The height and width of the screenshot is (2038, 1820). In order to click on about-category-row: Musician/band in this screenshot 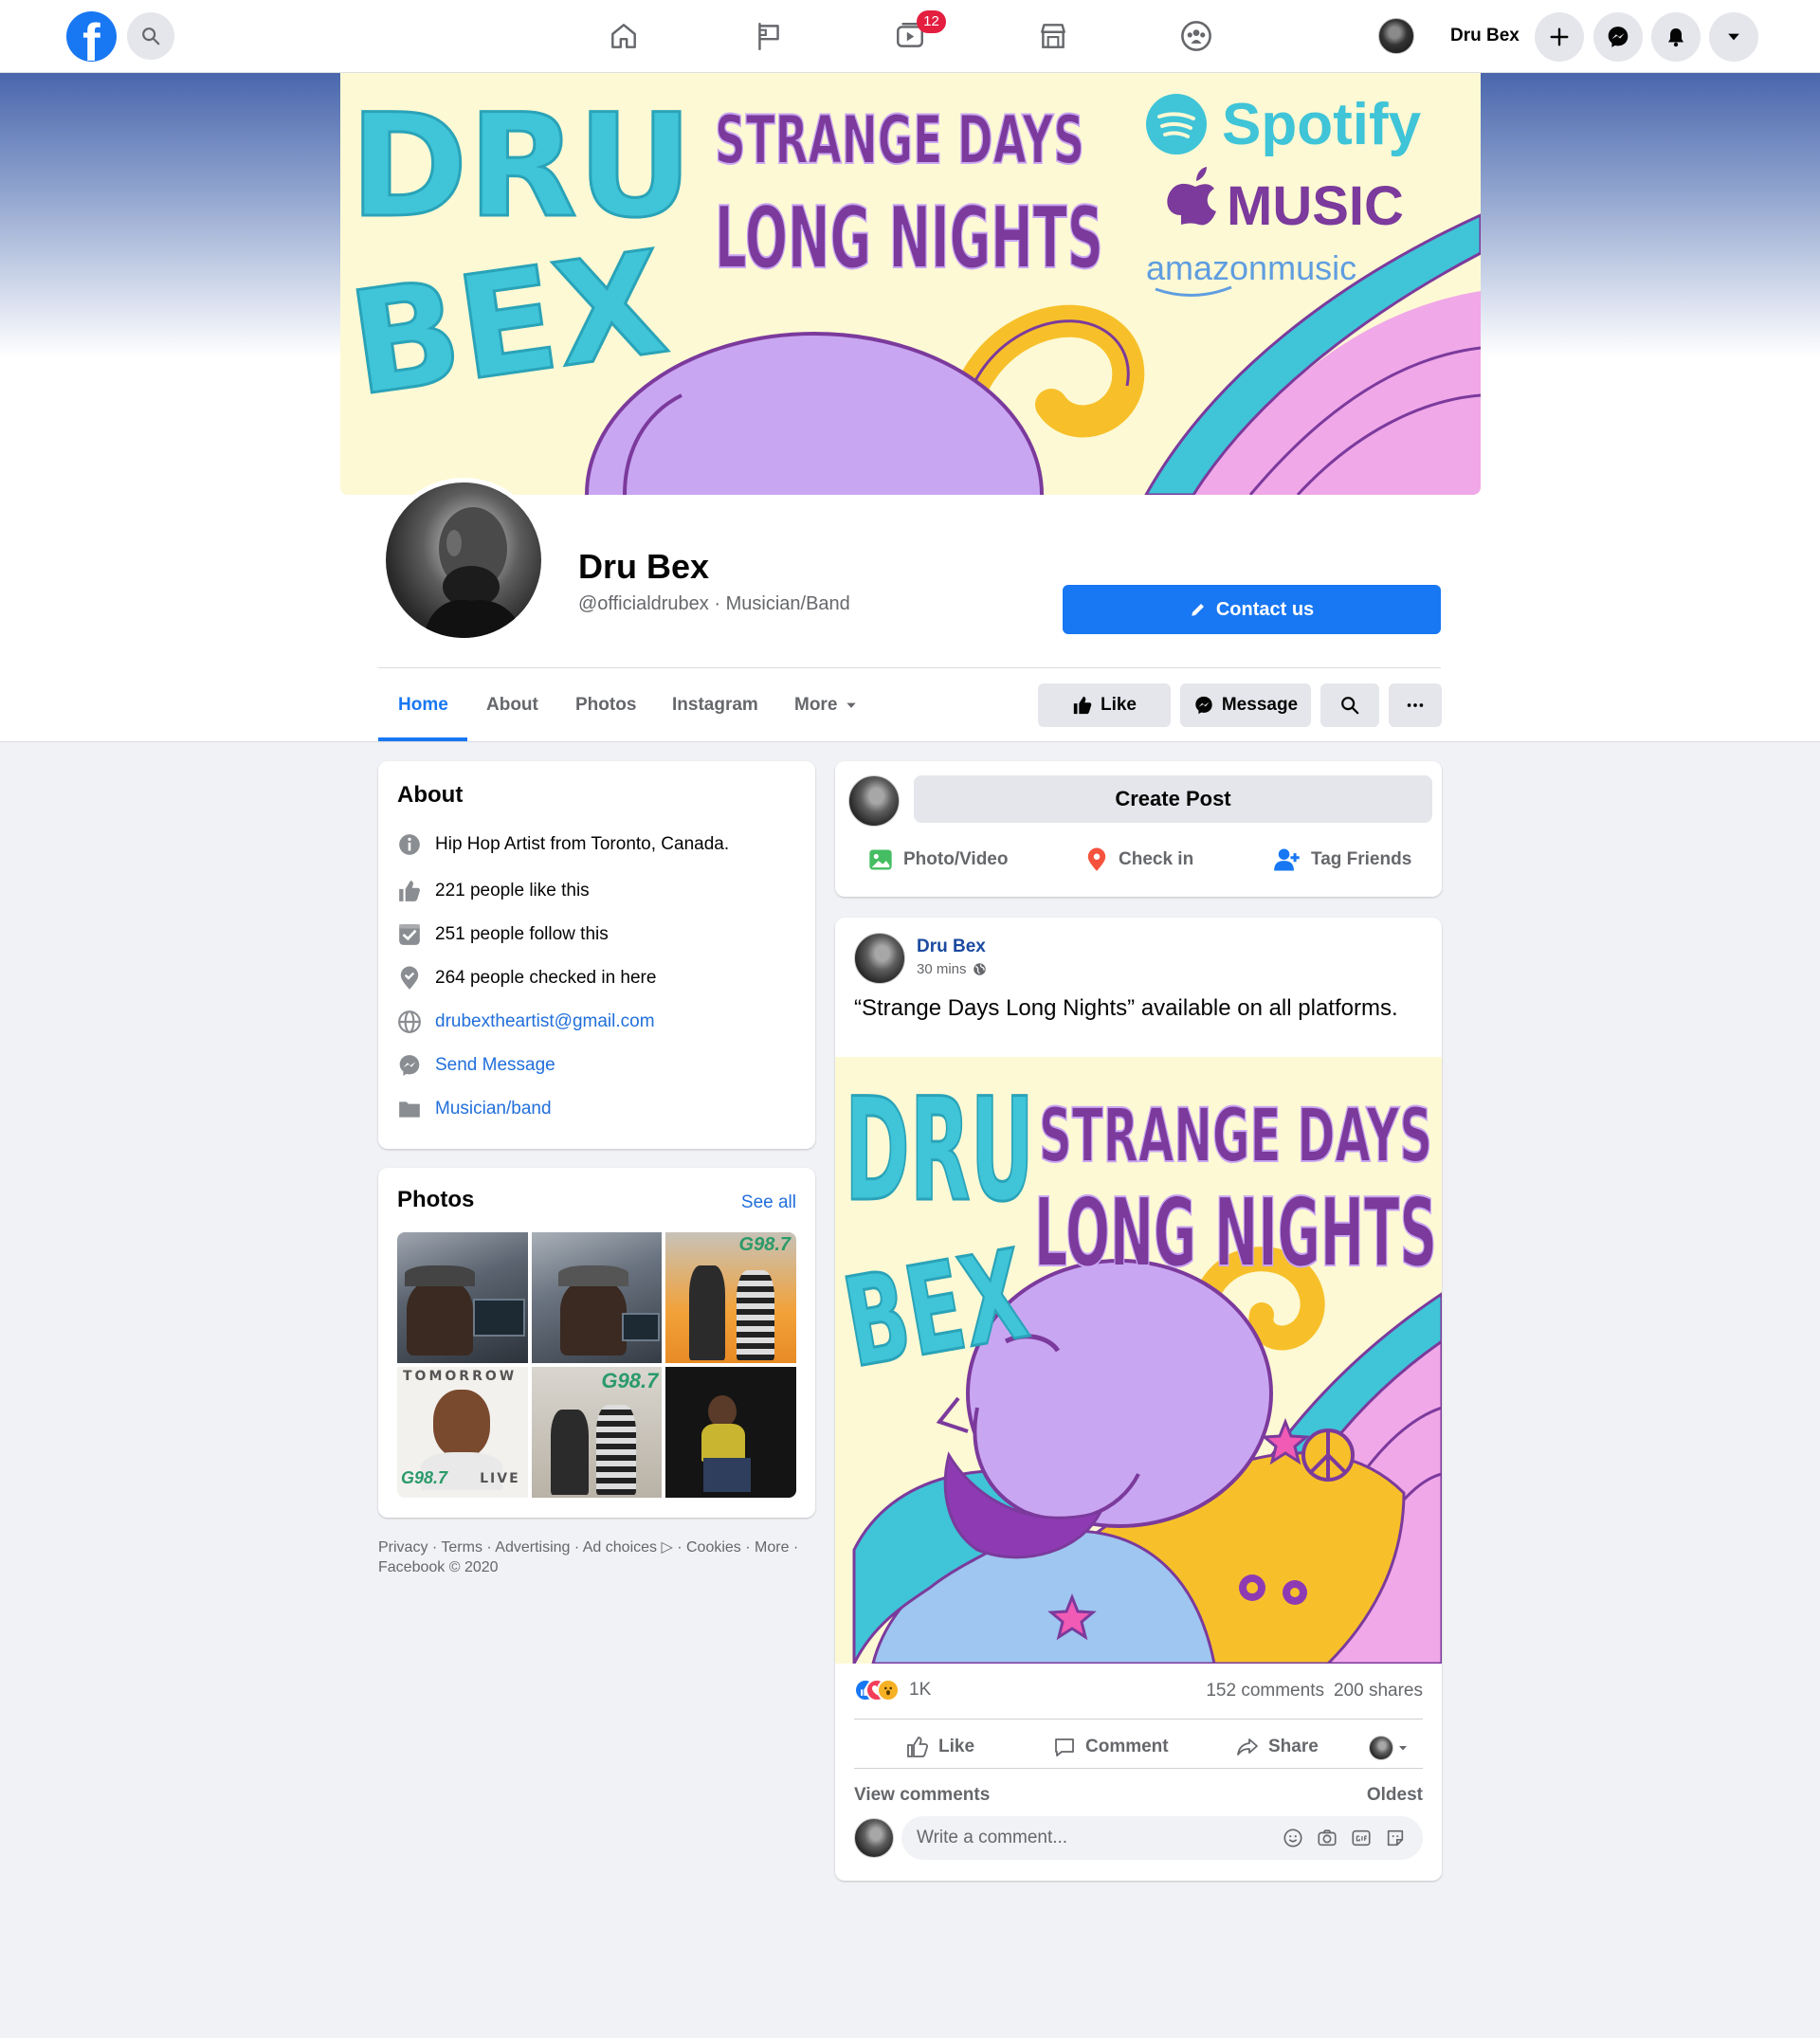, I will do `click(474, 1109)`.